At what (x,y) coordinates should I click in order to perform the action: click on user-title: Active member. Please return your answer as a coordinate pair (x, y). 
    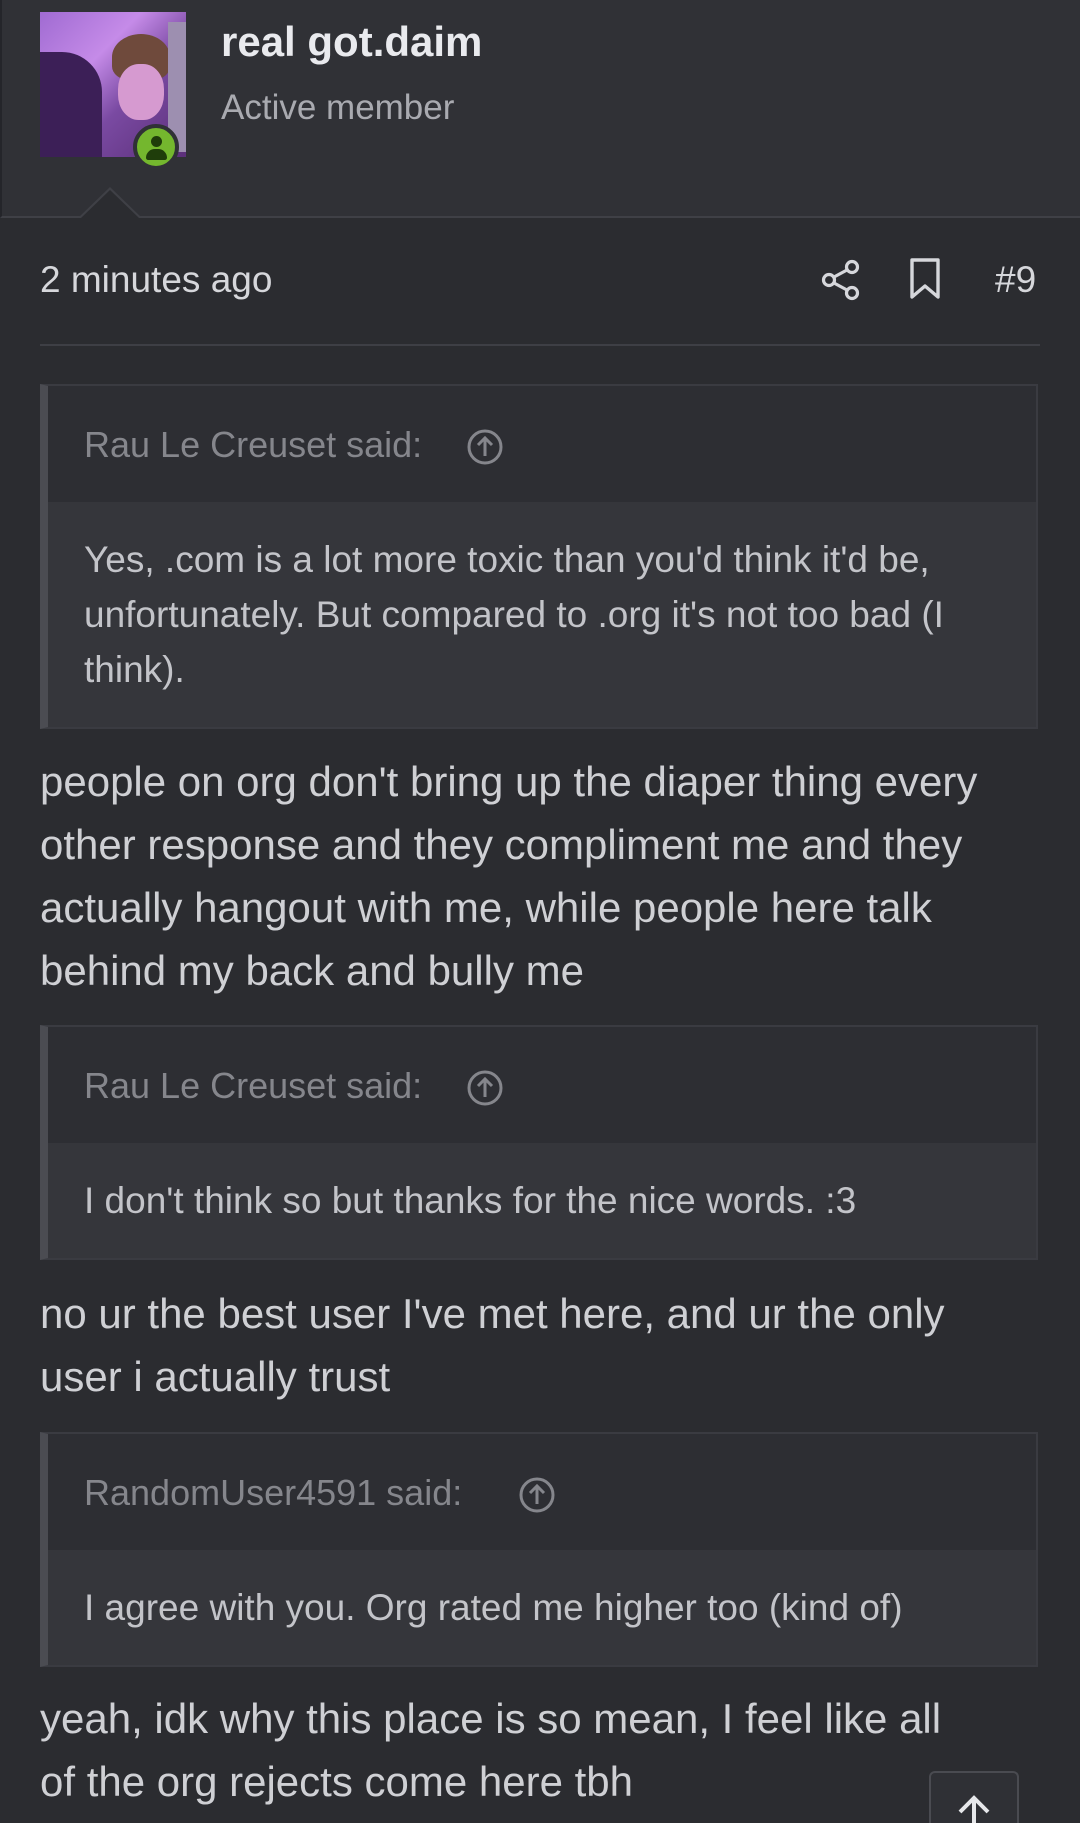
    Looking at the image, I should click on (338, 107).